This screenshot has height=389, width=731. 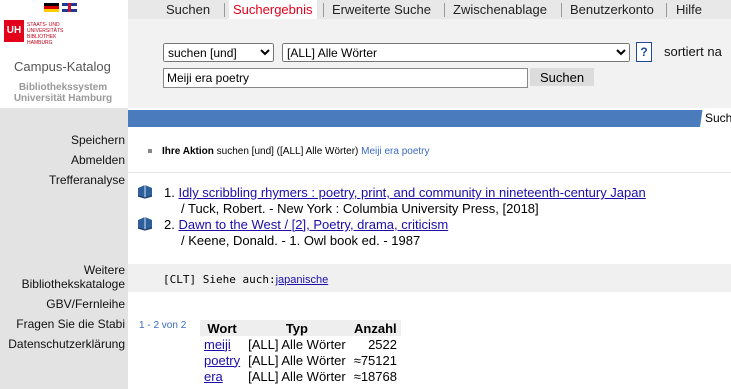 I want to click on search-field-select: [ALL] Alle Wörter, so click(x=456, y=52).